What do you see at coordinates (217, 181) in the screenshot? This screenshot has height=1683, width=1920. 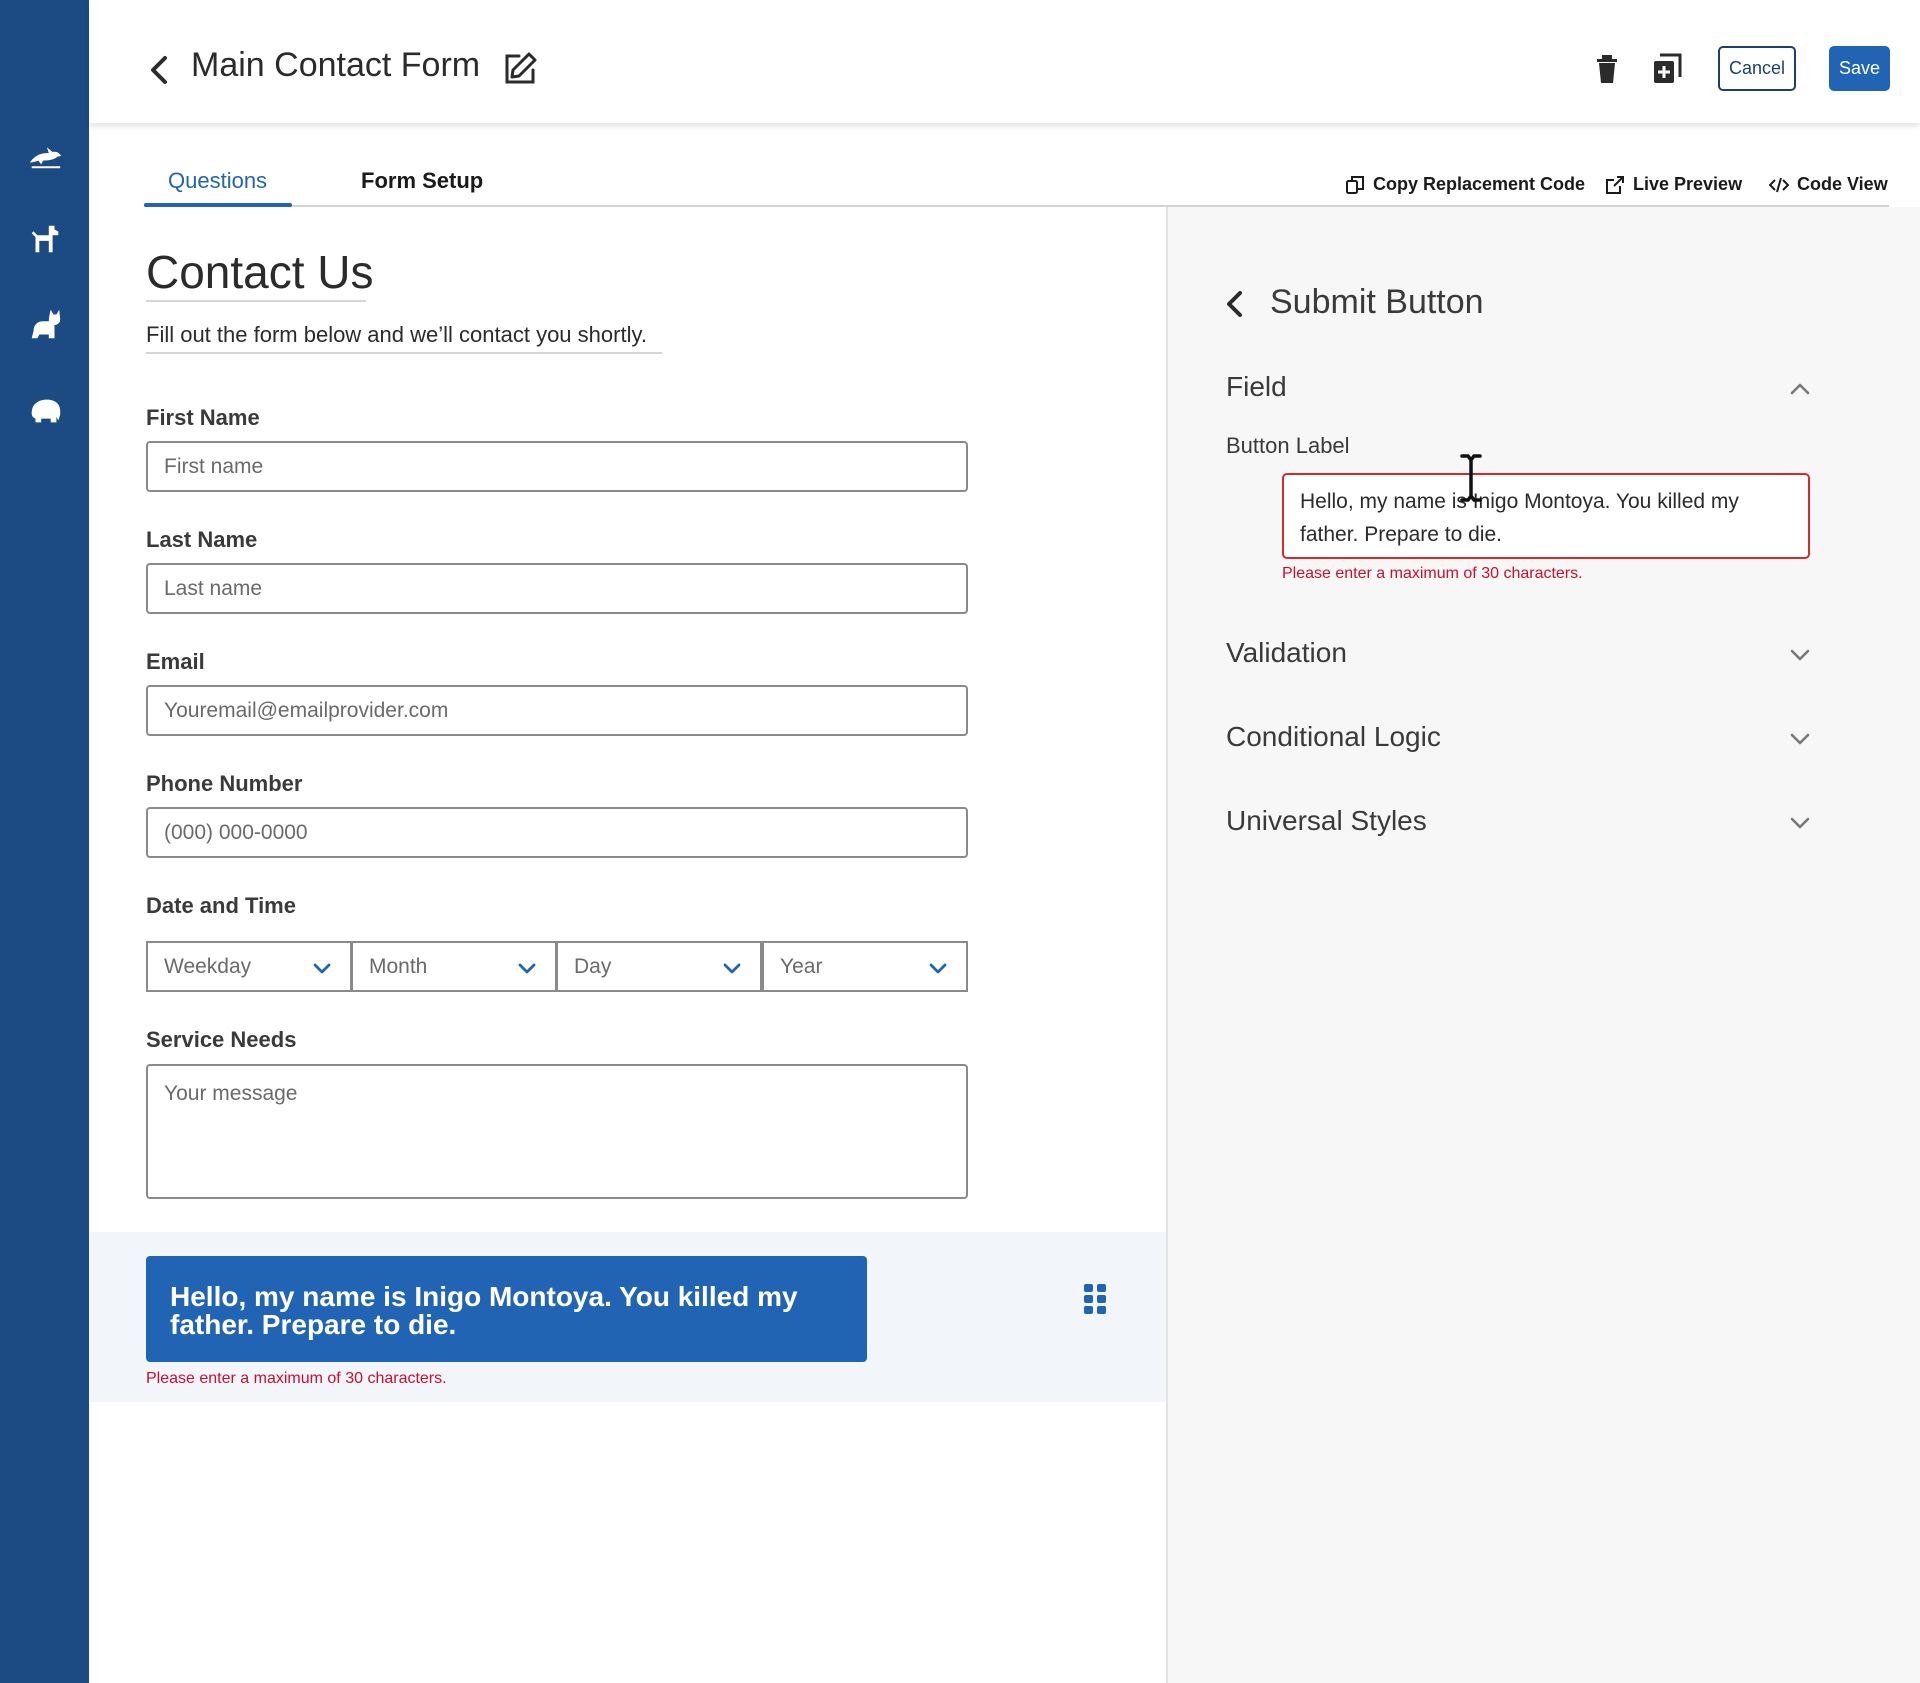 I see `tab-questions: Questions` at bounding box center [217, 181].